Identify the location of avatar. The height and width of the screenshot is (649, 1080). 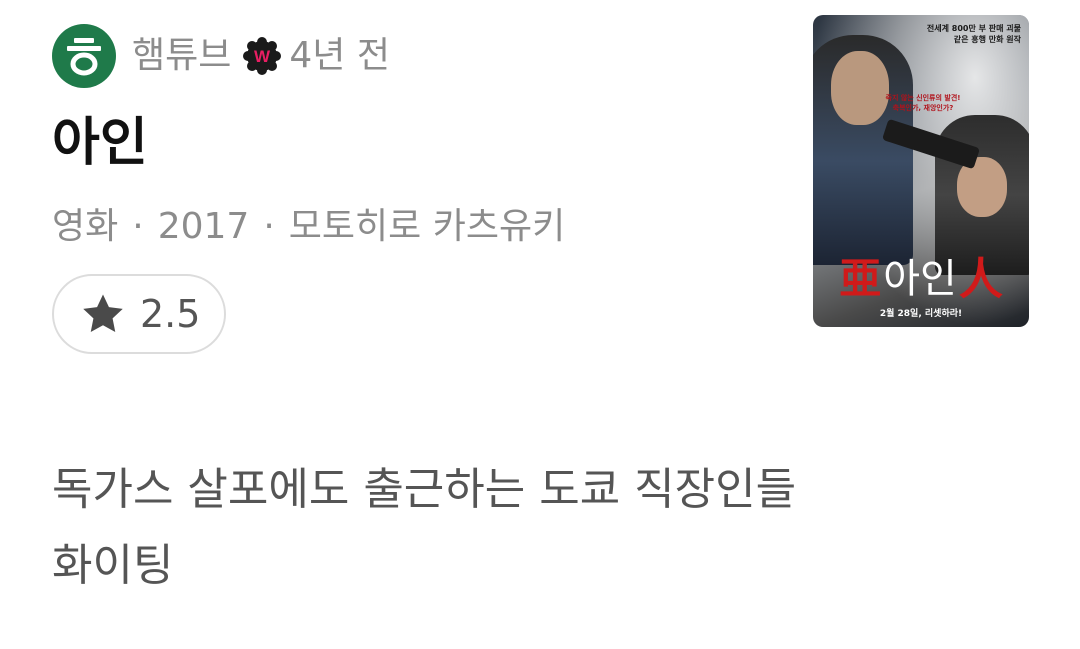
(84, 56).